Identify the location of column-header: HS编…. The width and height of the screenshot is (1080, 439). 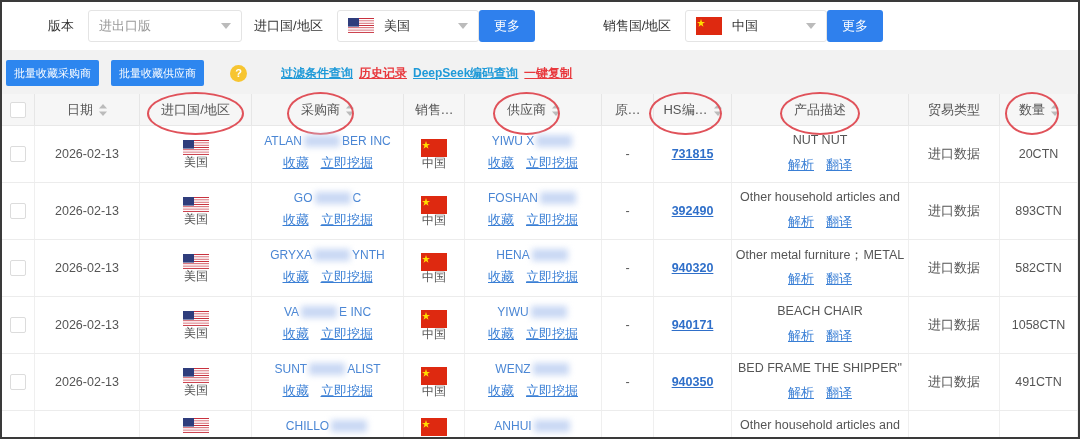
(685, 109).